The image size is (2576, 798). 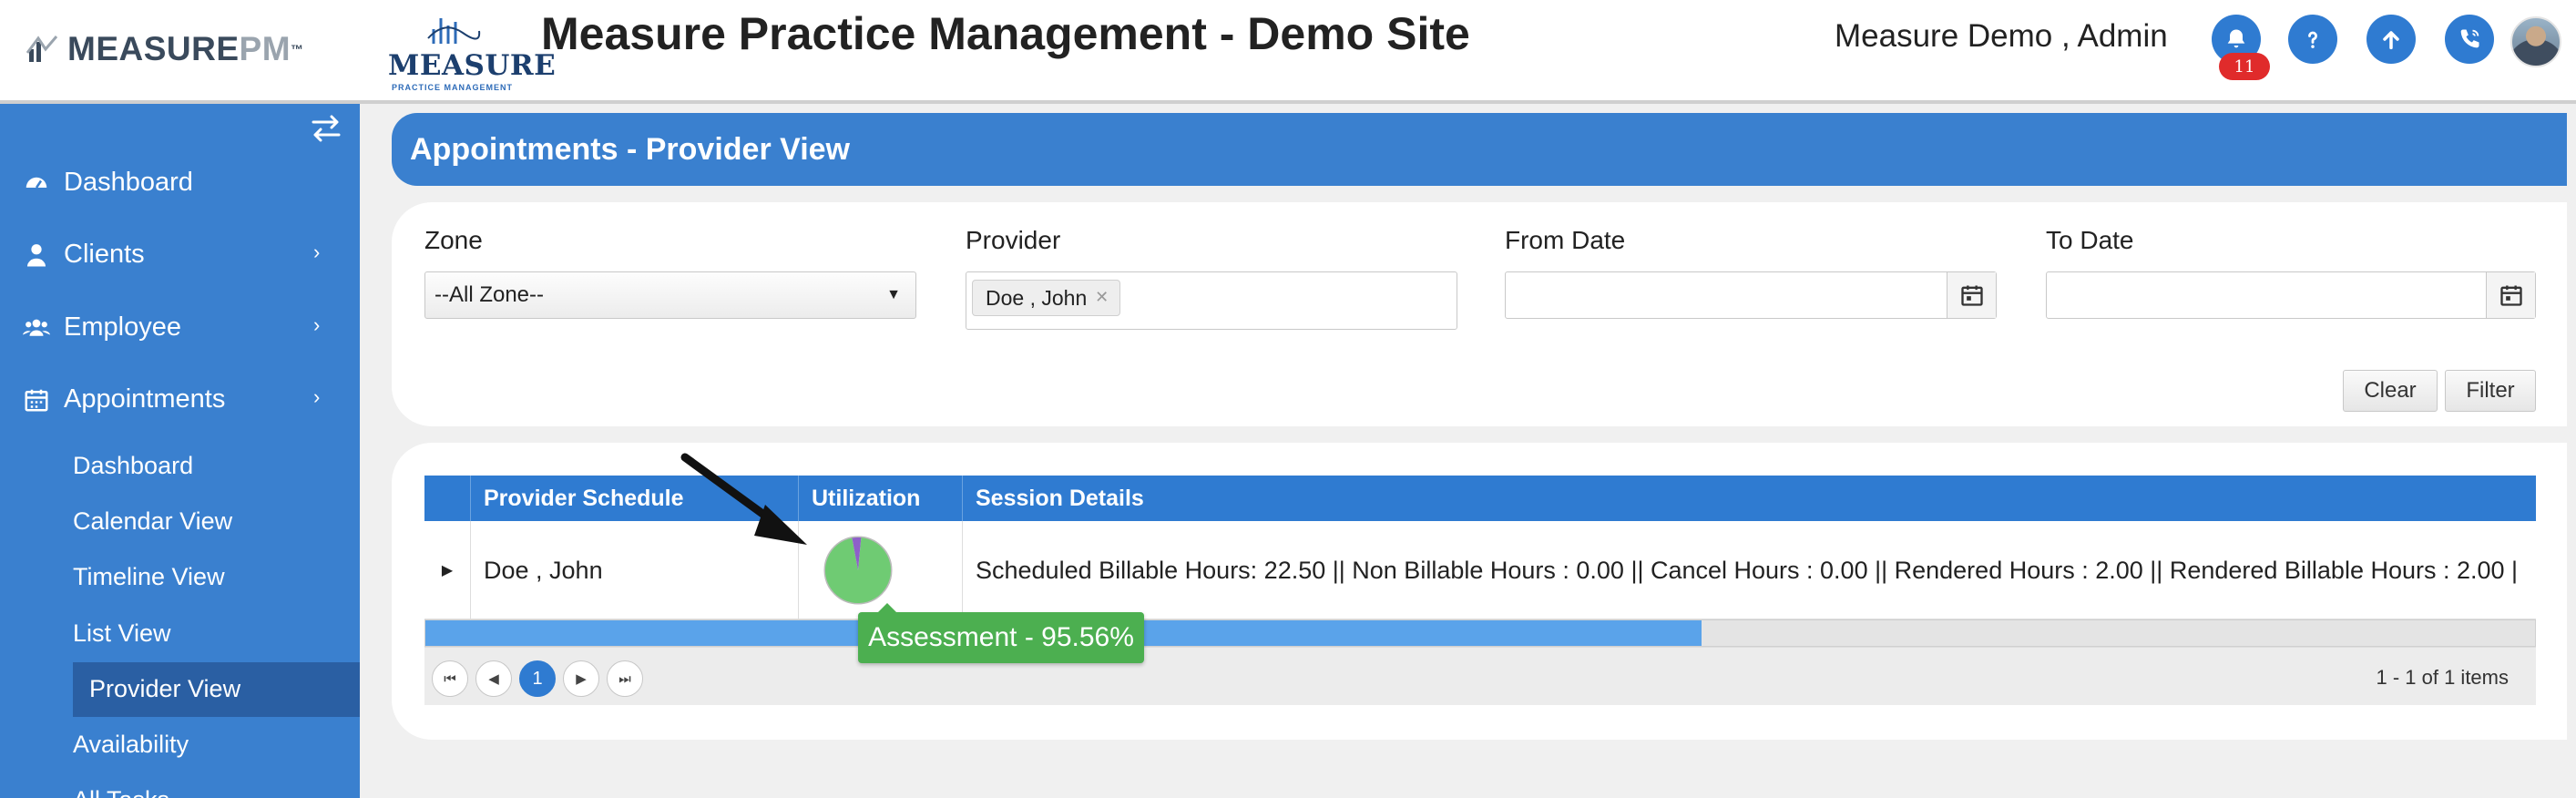 I want to click on filter-button: Filter, so click(x=2490, y=391).